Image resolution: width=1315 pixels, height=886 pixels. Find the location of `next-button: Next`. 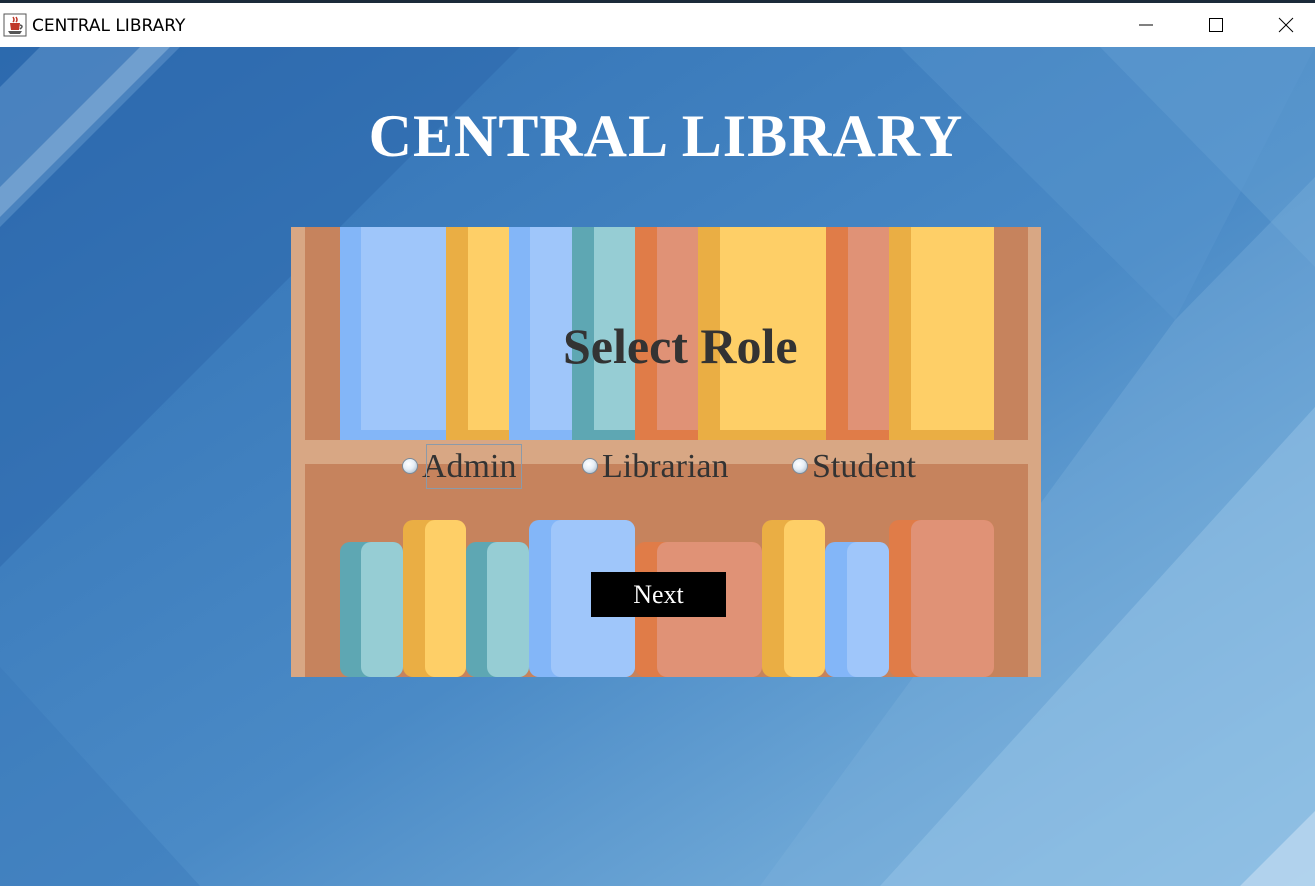

next-button: Next is located at coordinates (658, 594).